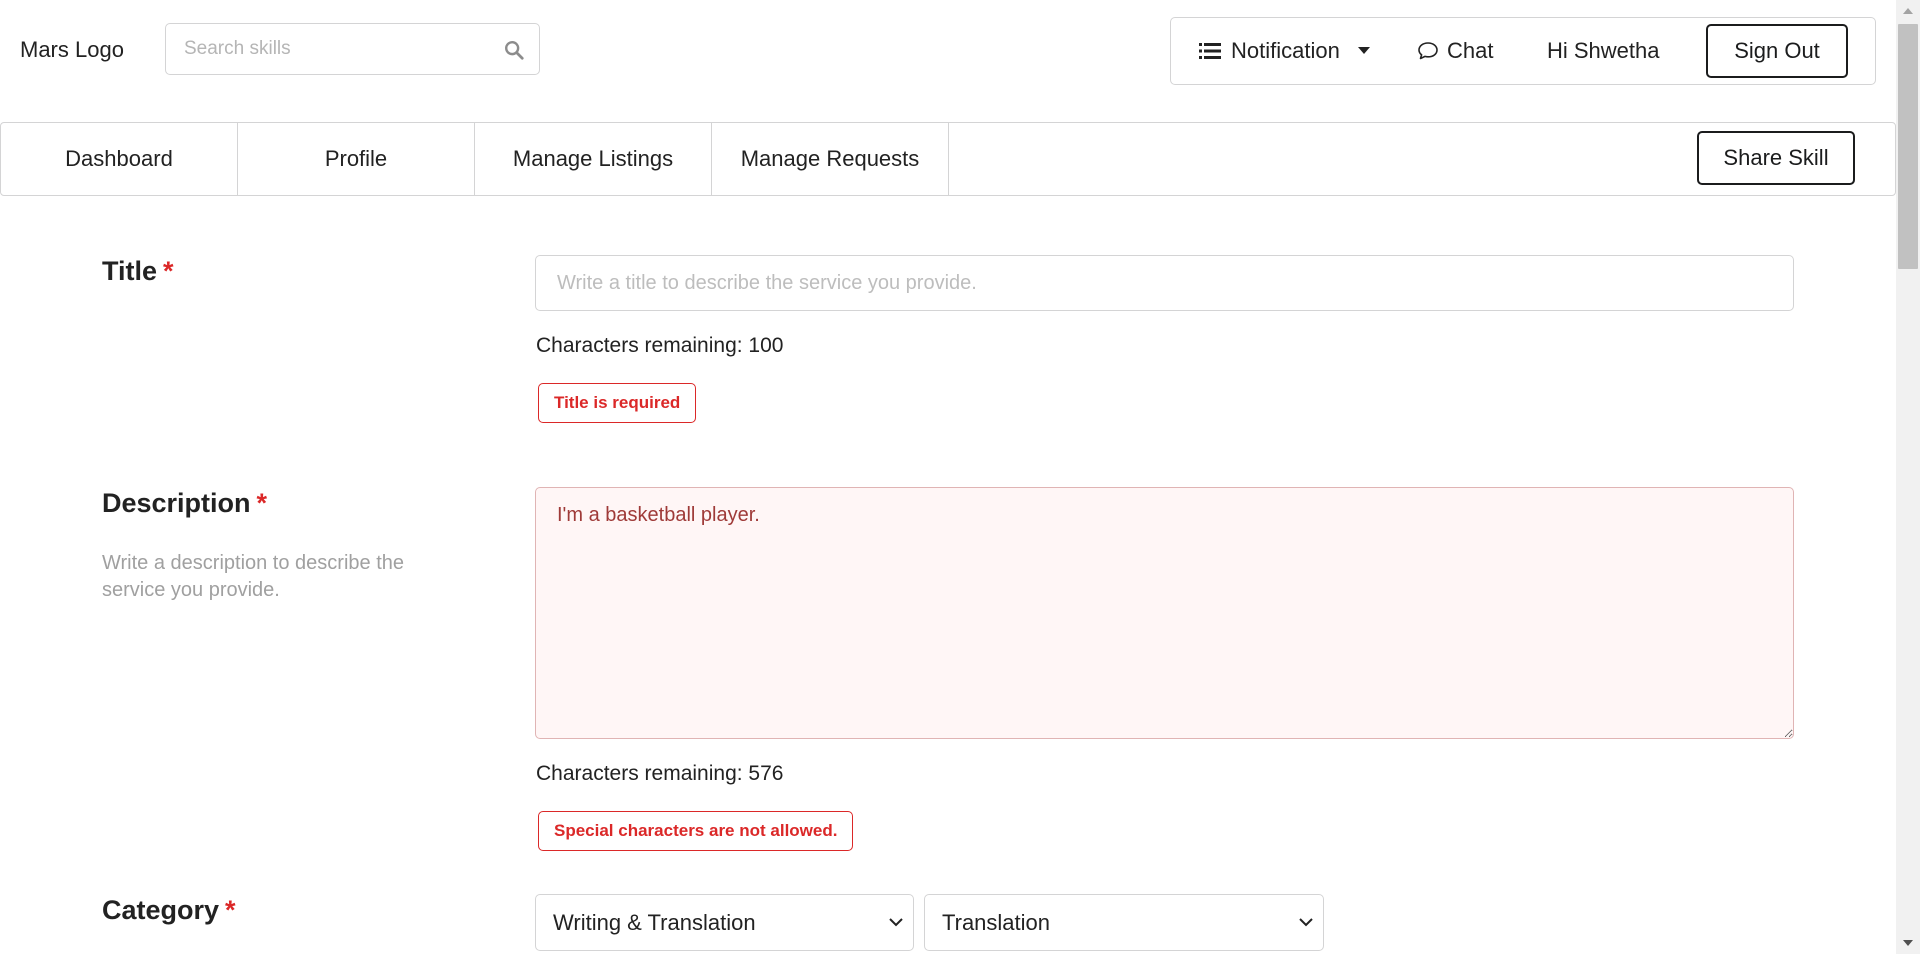 Image resolution: width=1920 pixels, height=954 pixels. I want to click on category-label: Category *, so click(169, 910).